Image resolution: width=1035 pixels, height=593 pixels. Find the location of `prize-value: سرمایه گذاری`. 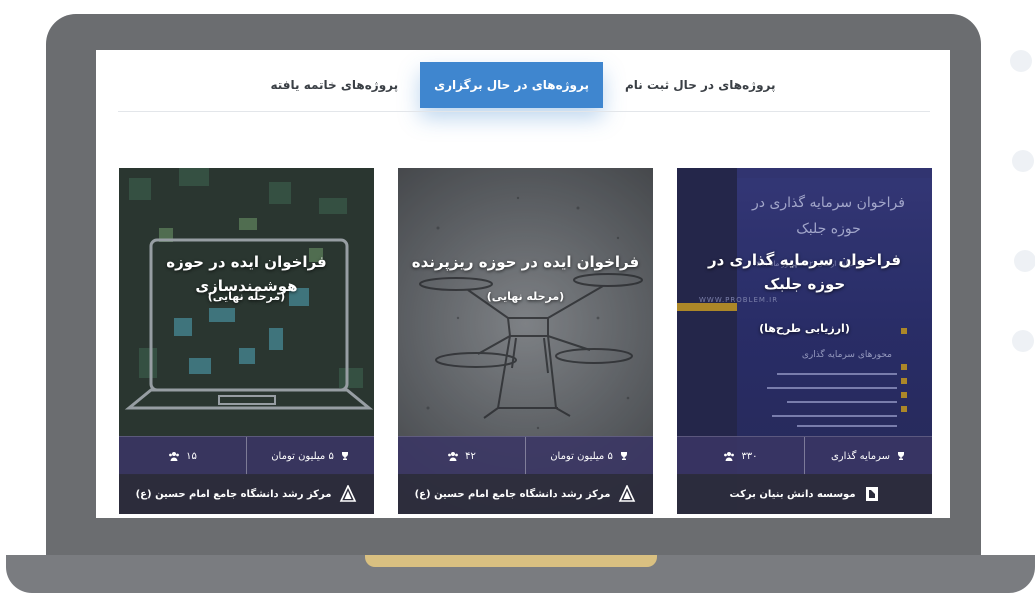

prize-value: سرمایه گذاری is located at coordinates (860, 456).